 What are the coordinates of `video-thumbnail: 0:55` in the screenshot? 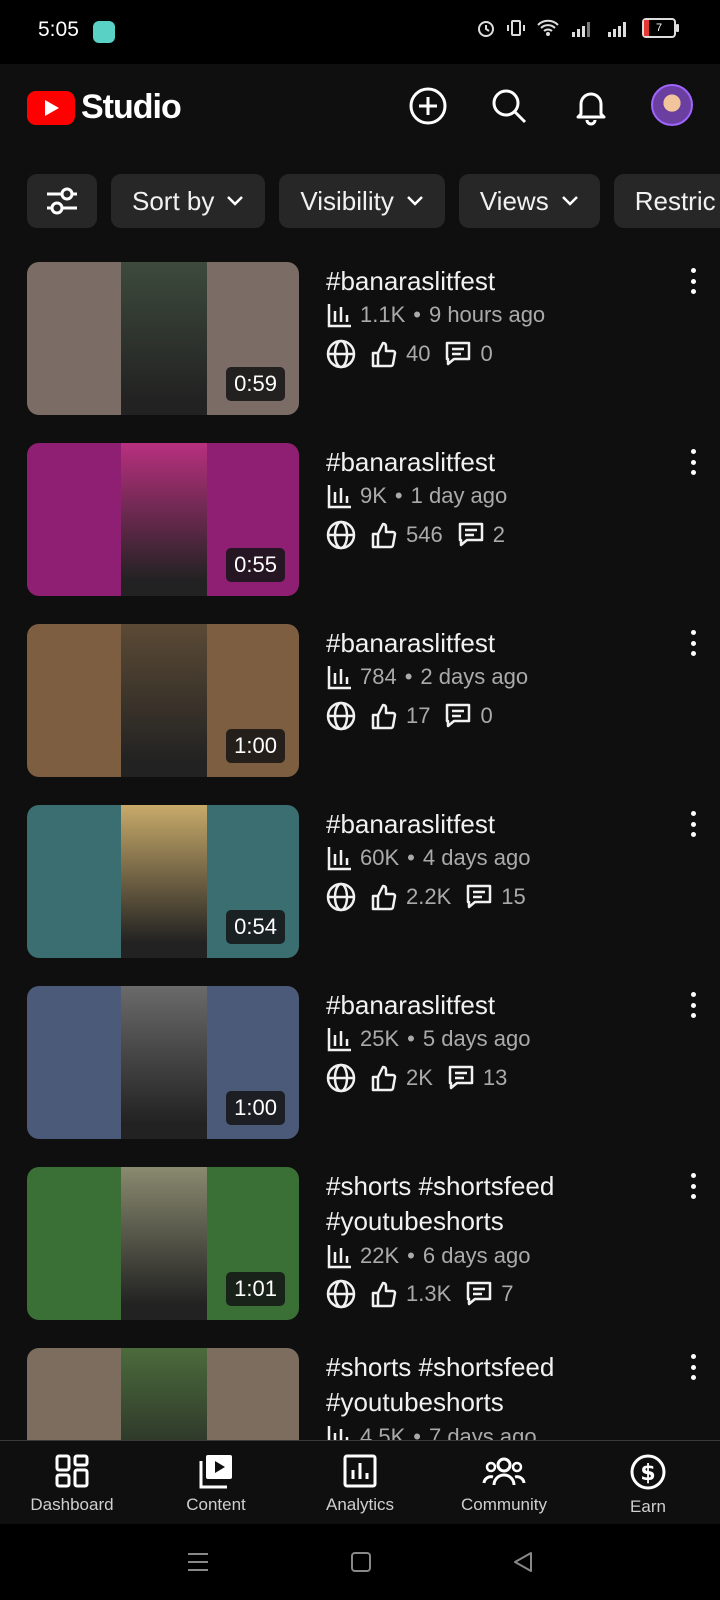 It's located at (163, 519).